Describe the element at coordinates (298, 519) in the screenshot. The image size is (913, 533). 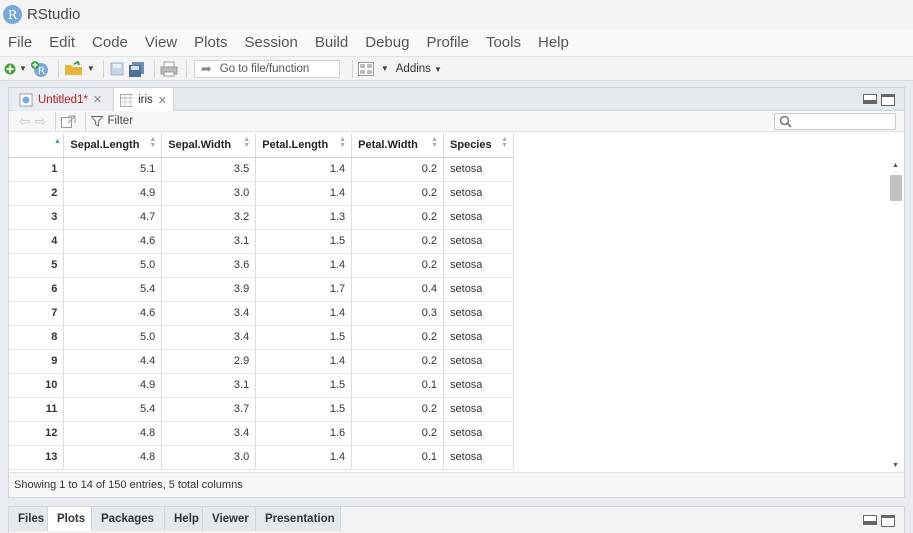
I see `tab-presentation: Presentation` at that location.